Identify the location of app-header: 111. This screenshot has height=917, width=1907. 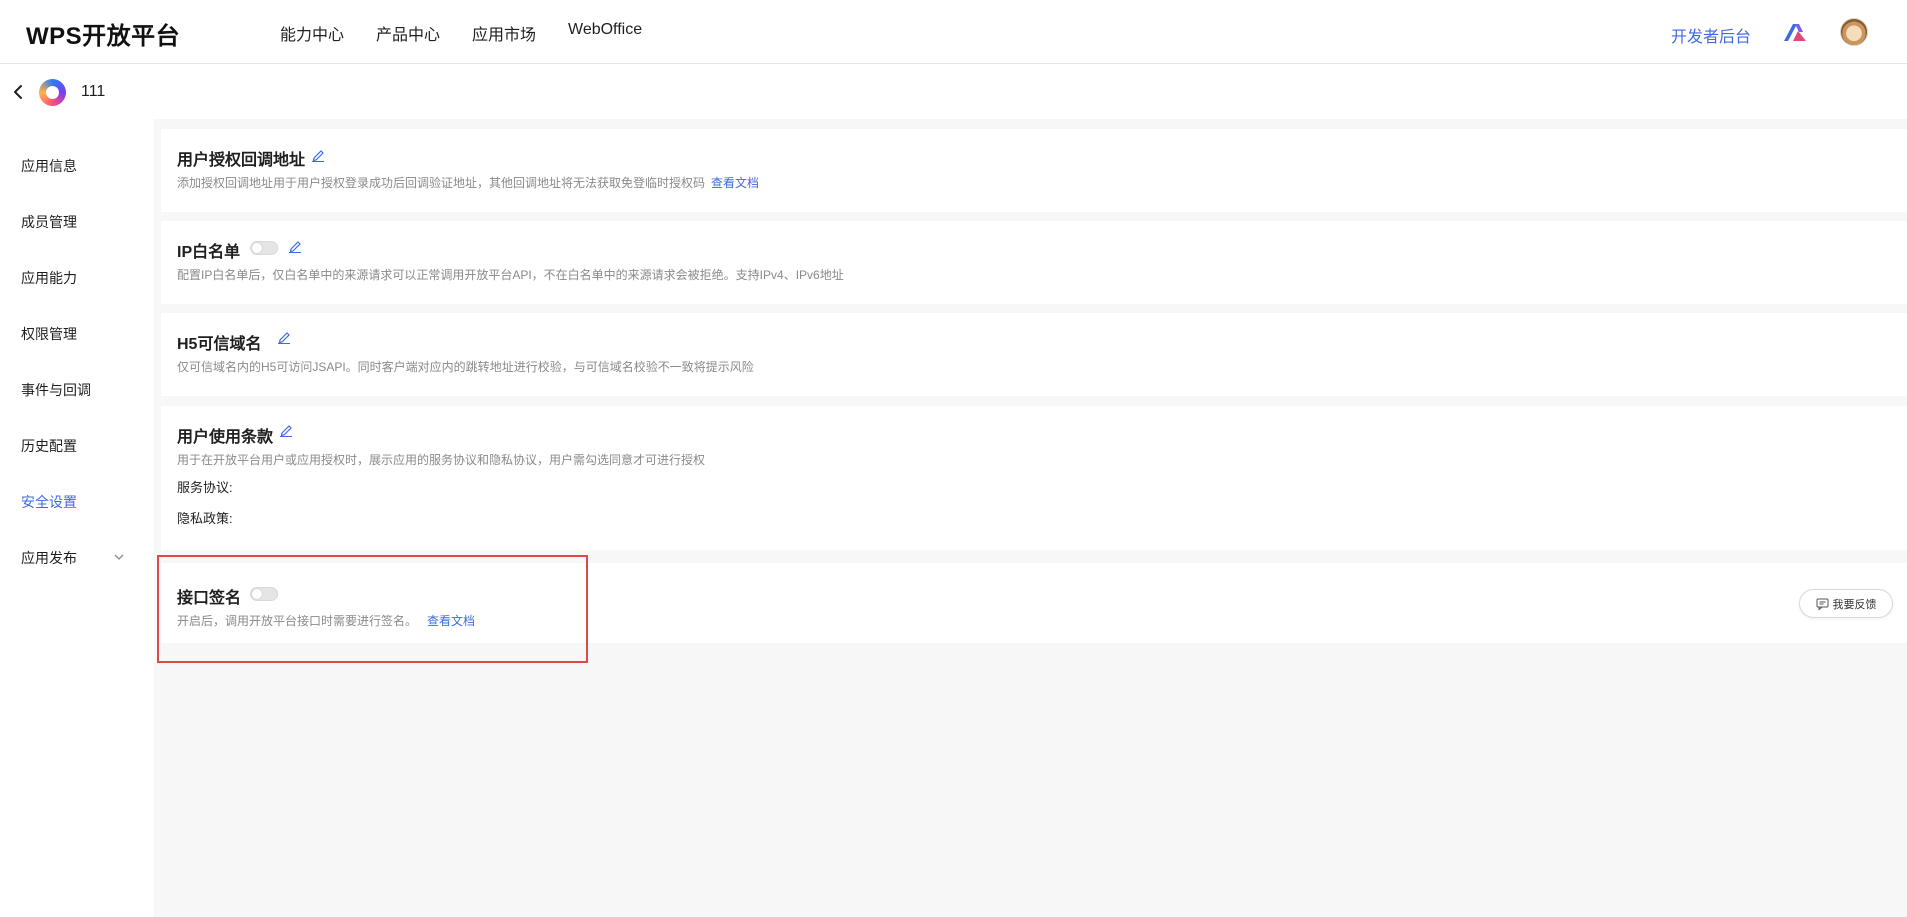
(953, 92).